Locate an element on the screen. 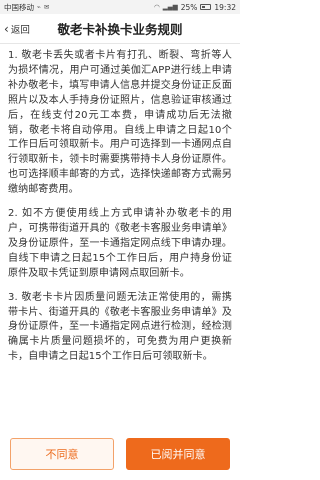 The width and height of the screenshot is (320, 480). back-label: 返回 is located at coordinates (20, 30).